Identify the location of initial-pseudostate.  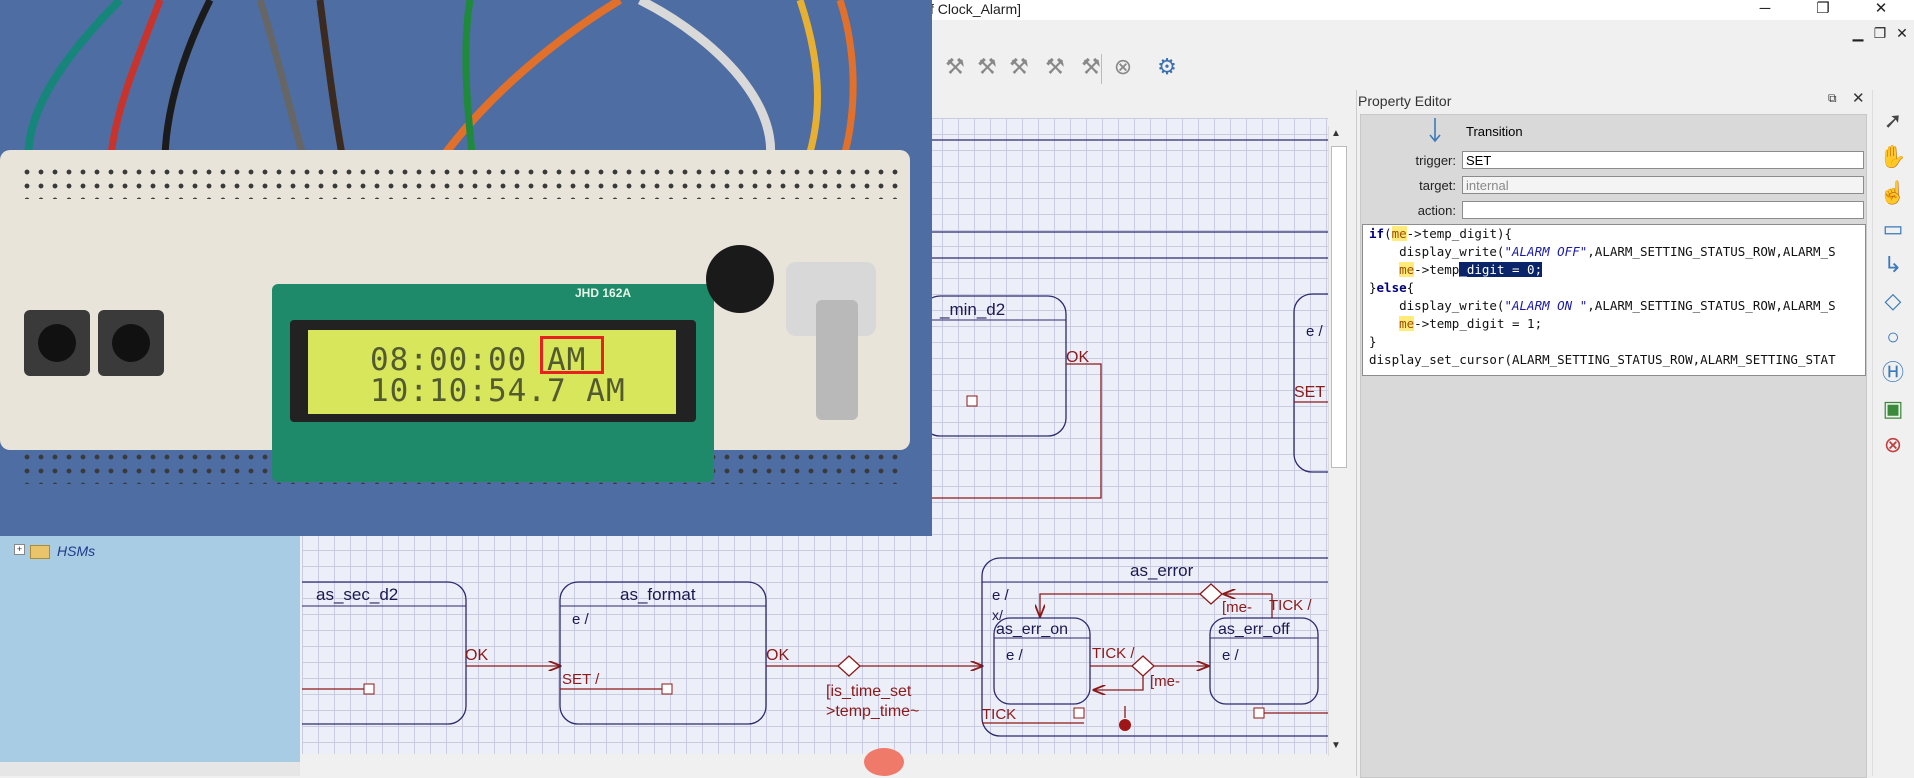
(1125, 725).